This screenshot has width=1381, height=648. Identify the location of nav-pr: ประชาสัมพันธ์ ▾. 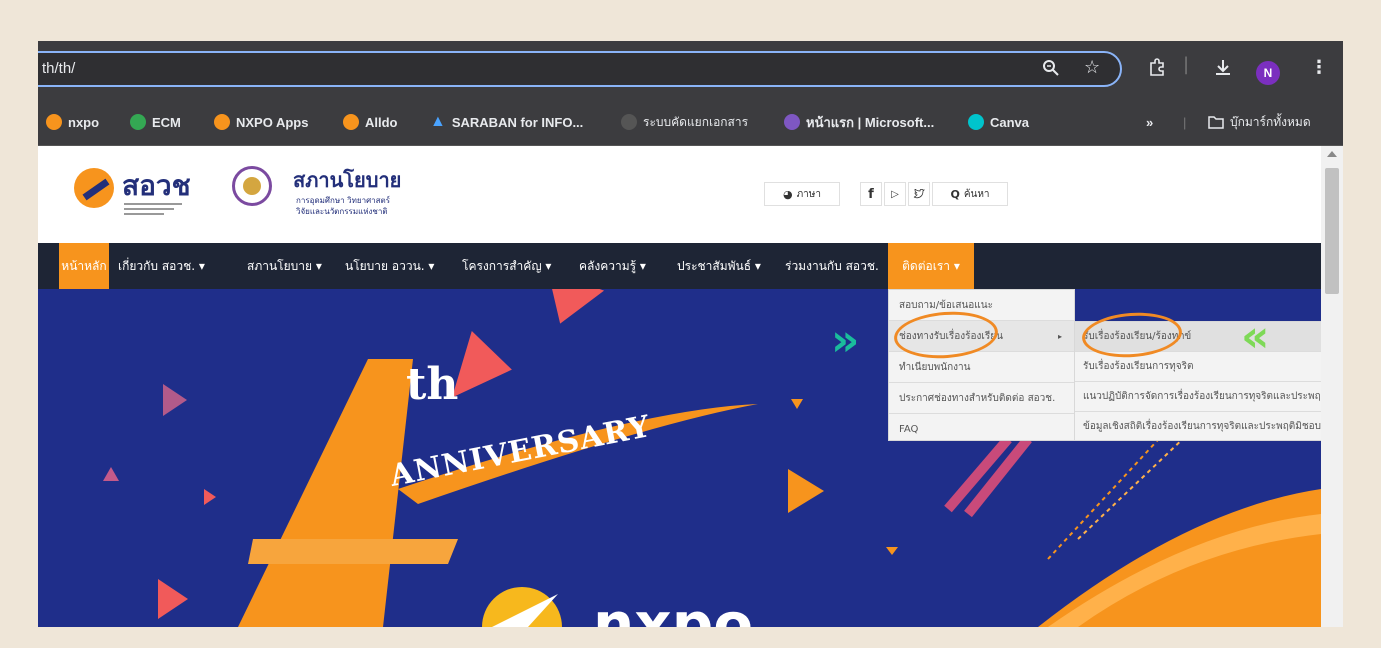
(719, 266).